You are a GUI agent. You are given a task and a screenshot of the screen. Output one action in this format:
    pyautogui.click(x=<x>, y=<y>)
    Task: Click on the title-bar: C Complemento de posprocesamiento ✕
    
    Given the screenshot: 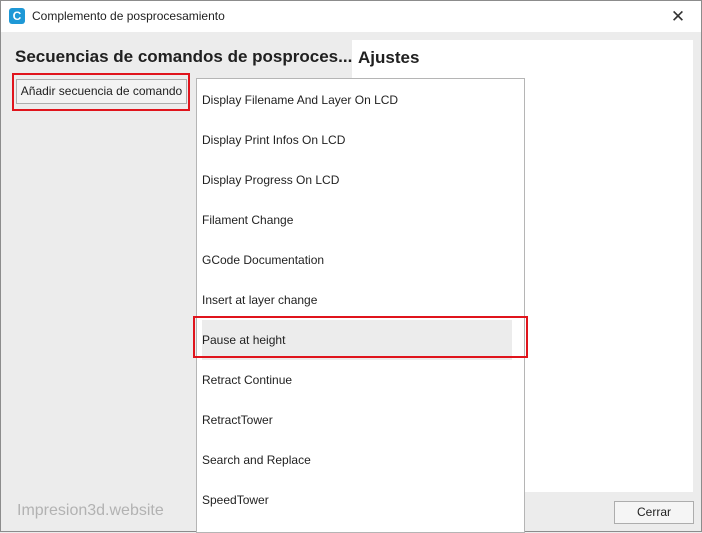 What is the action you would take?
    pyautogui.click(x=351, y=16)
    